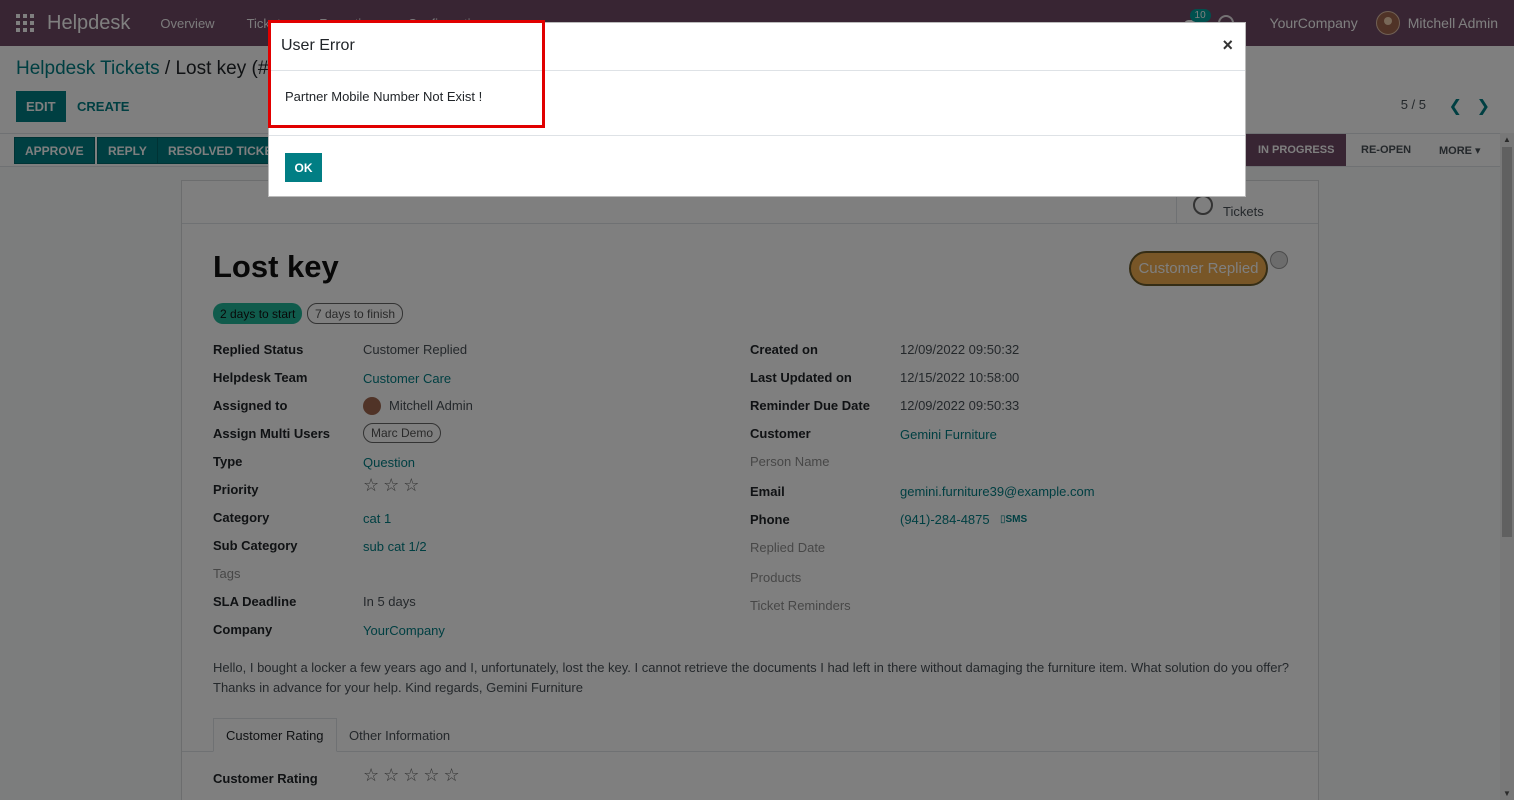  I want to click on close-icon: ×, so click(1227, 45).